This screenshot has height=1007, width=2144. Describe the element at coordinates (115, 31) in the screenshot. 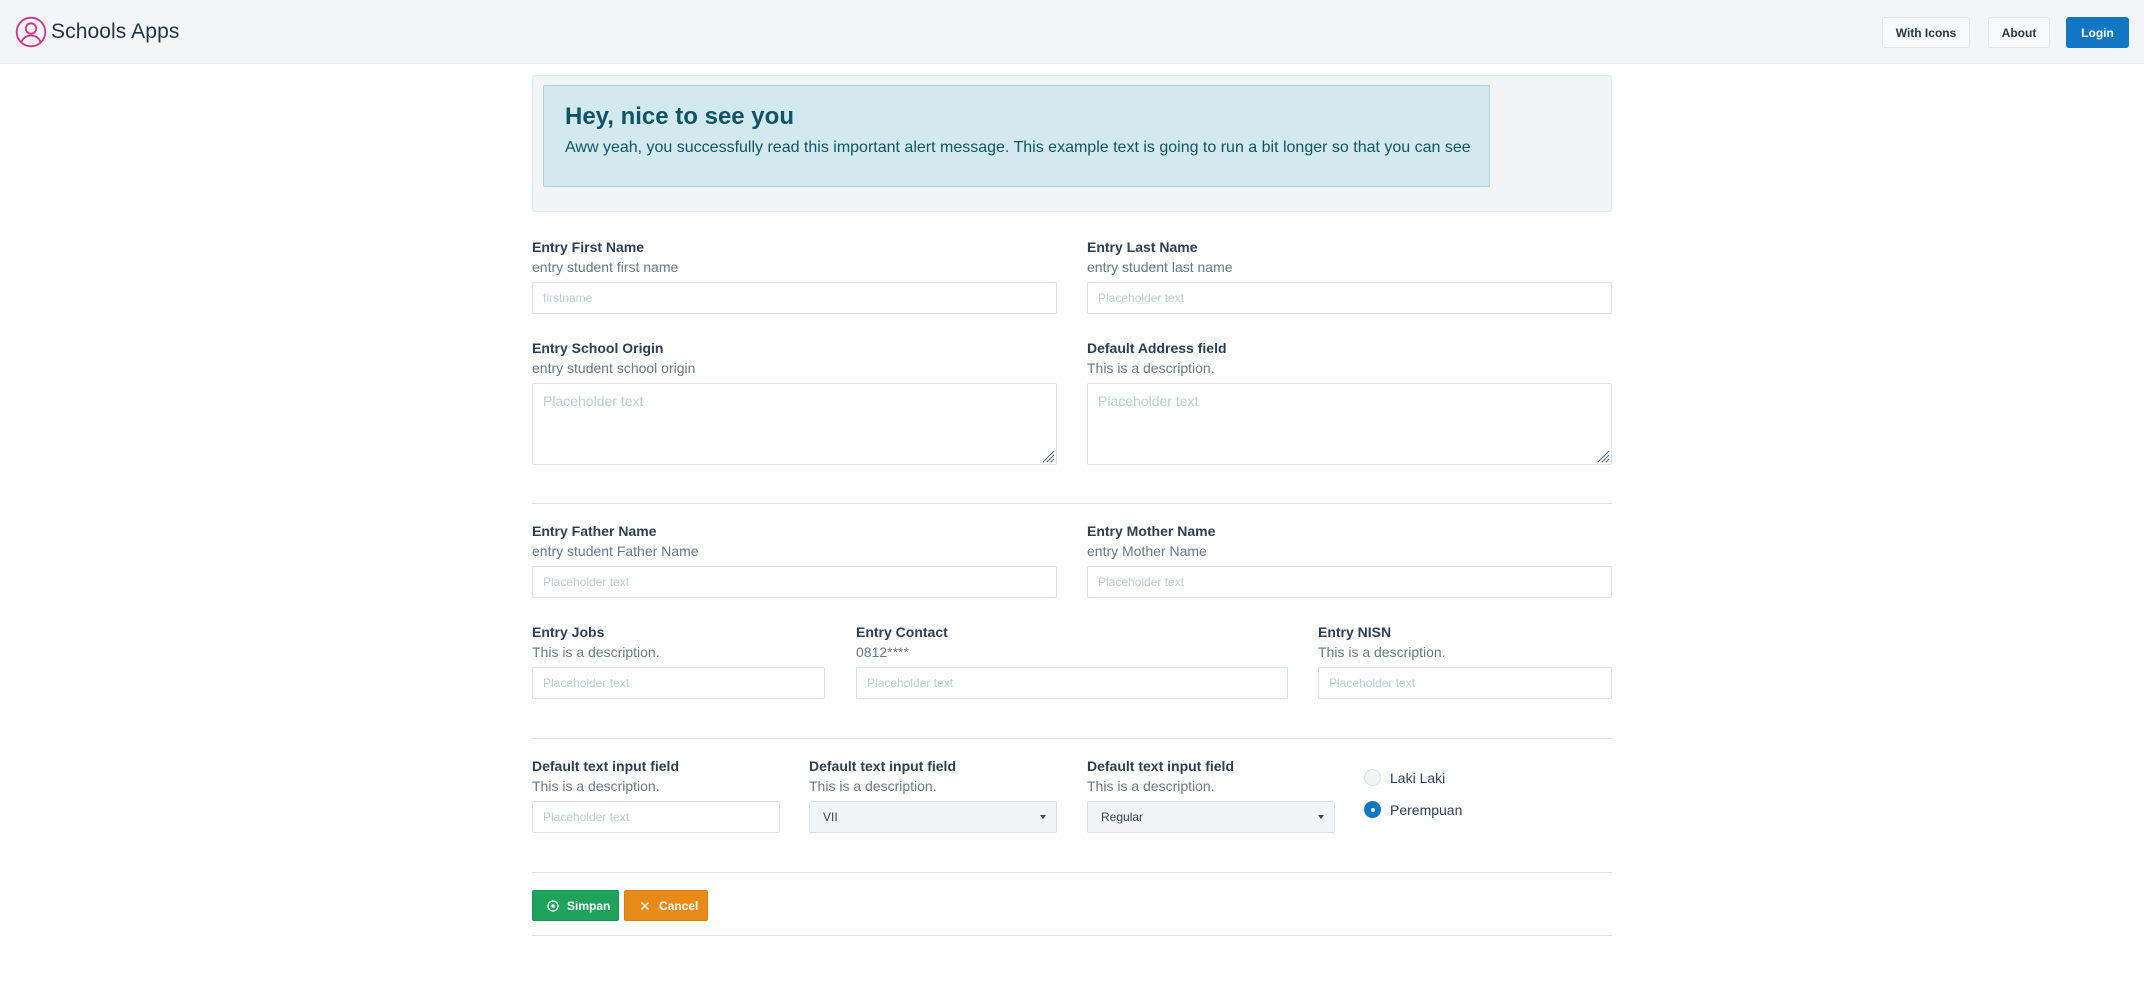

I see `brand-title: Schools Apps` at that location.